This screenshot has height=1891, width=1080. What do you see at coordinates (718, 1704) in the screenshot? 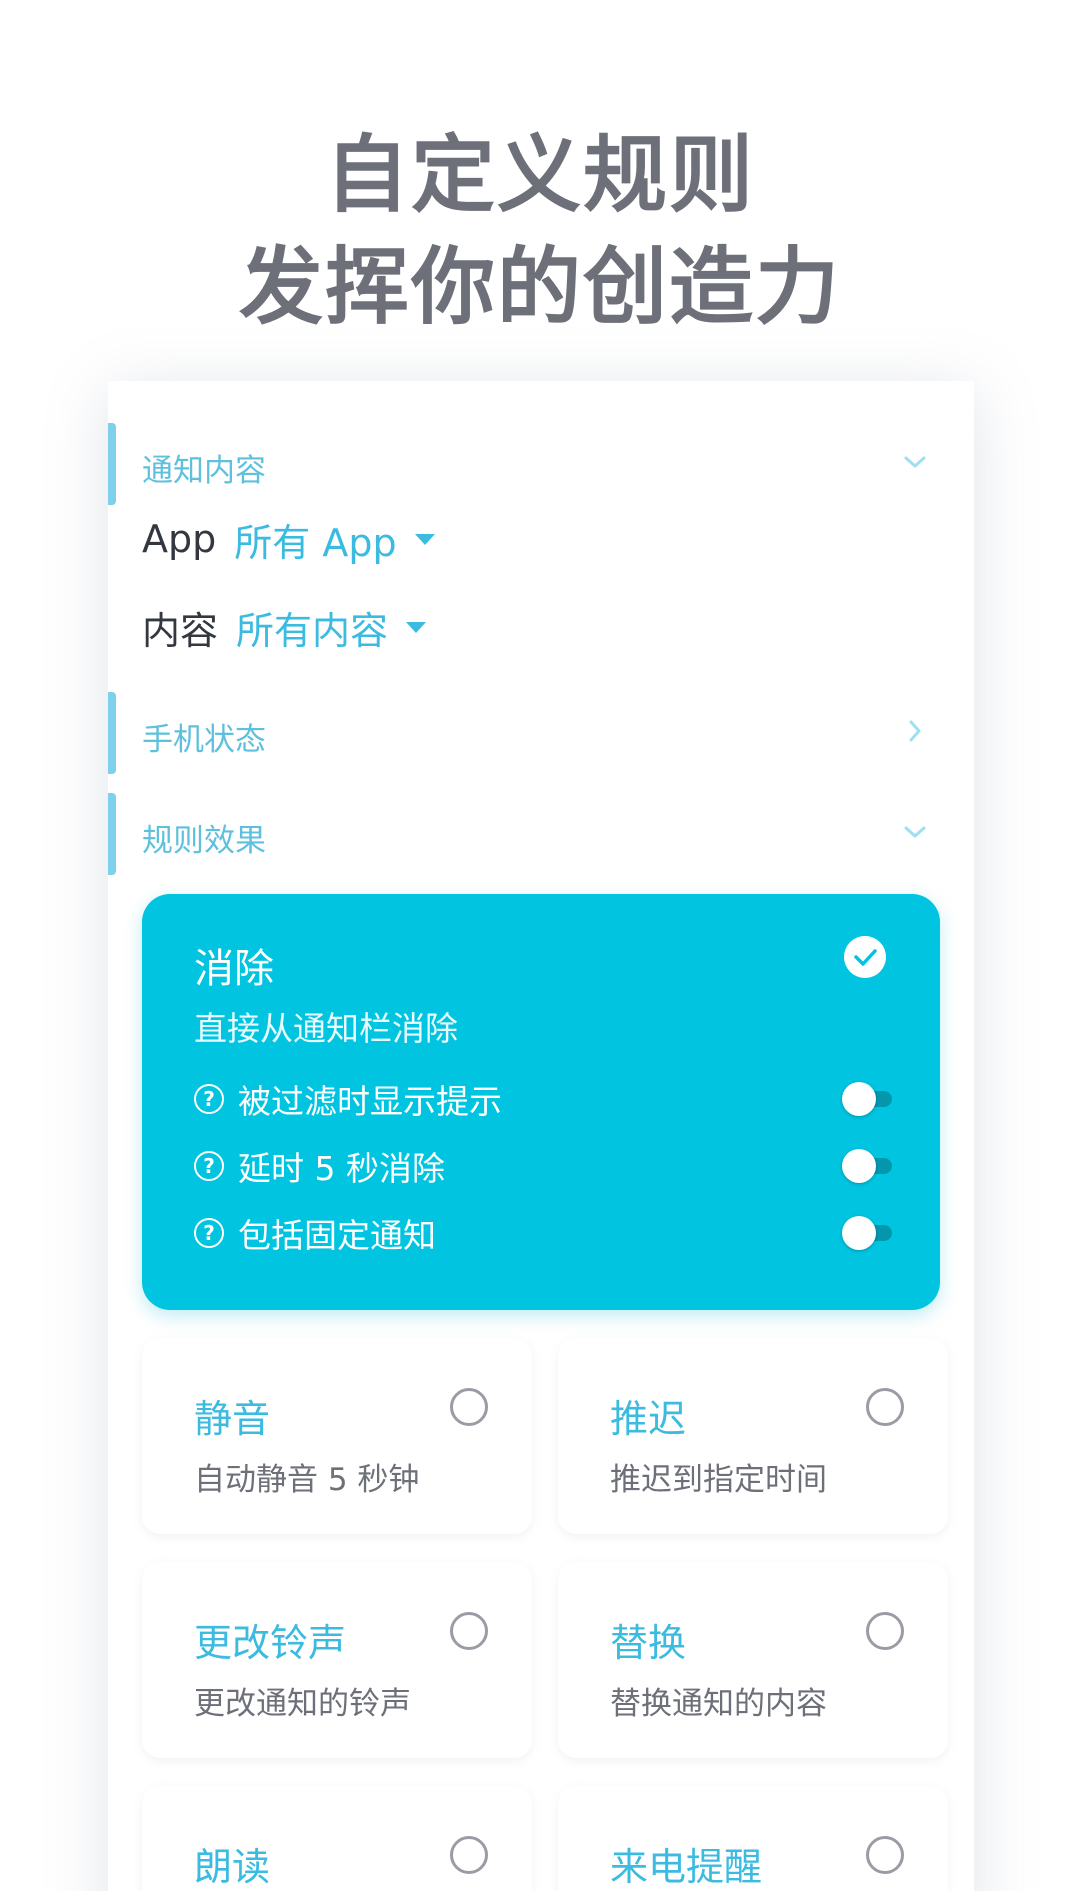
I see `tile-description: 替换通知的内容` at bounding box center [718, 1704].